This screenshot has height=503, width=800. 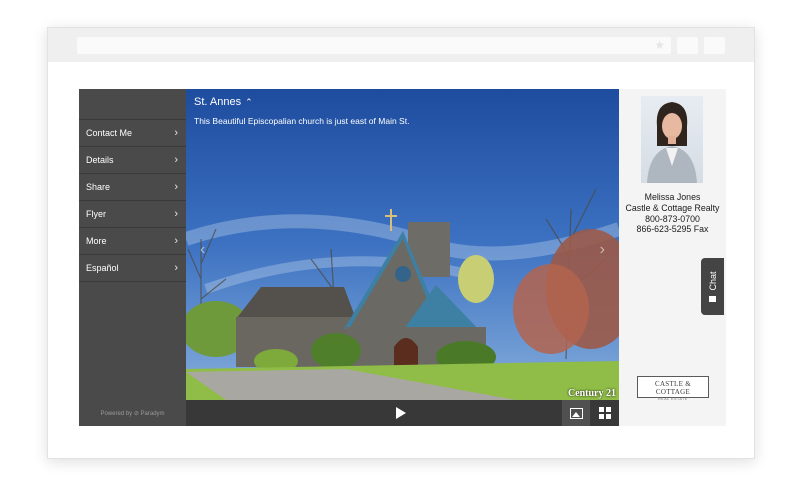 I want to click on agent-portrait, so click(x=672, y=142).